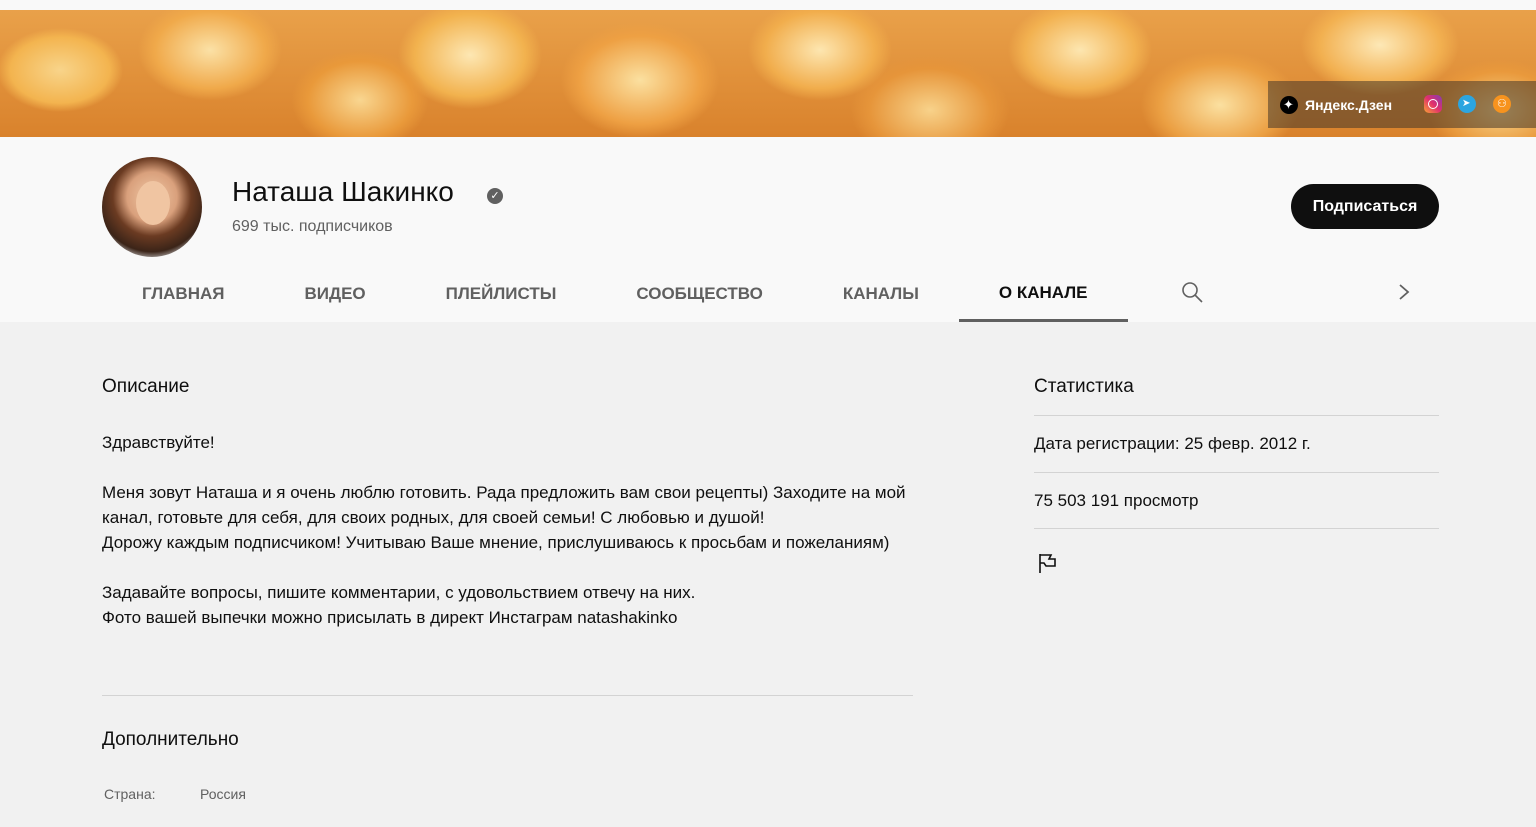 The image size is (1536, 827). Describe the element at coordinates (1502, 104) in the screenshot. I see `odnoklassniki-icon` at that location.